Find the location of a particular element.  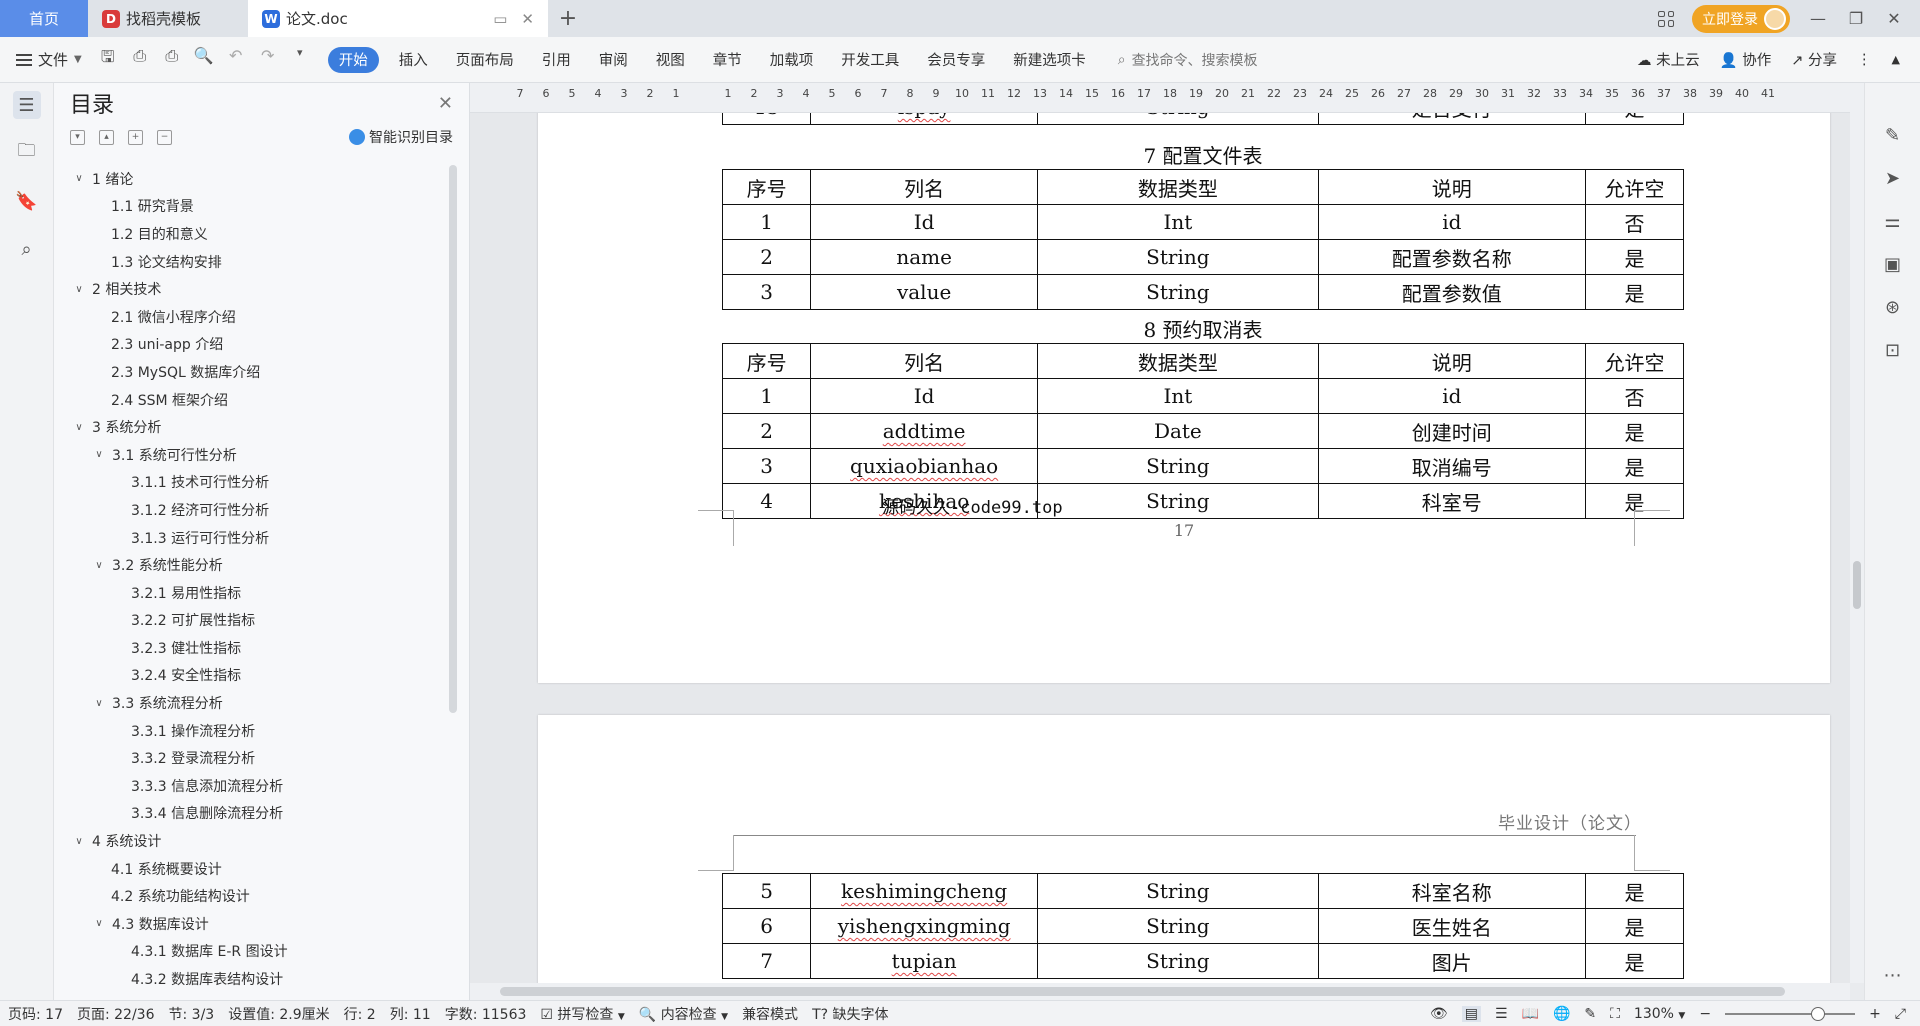

ribbon-tab-review: 审阅 is located at coordinates (613, 59).